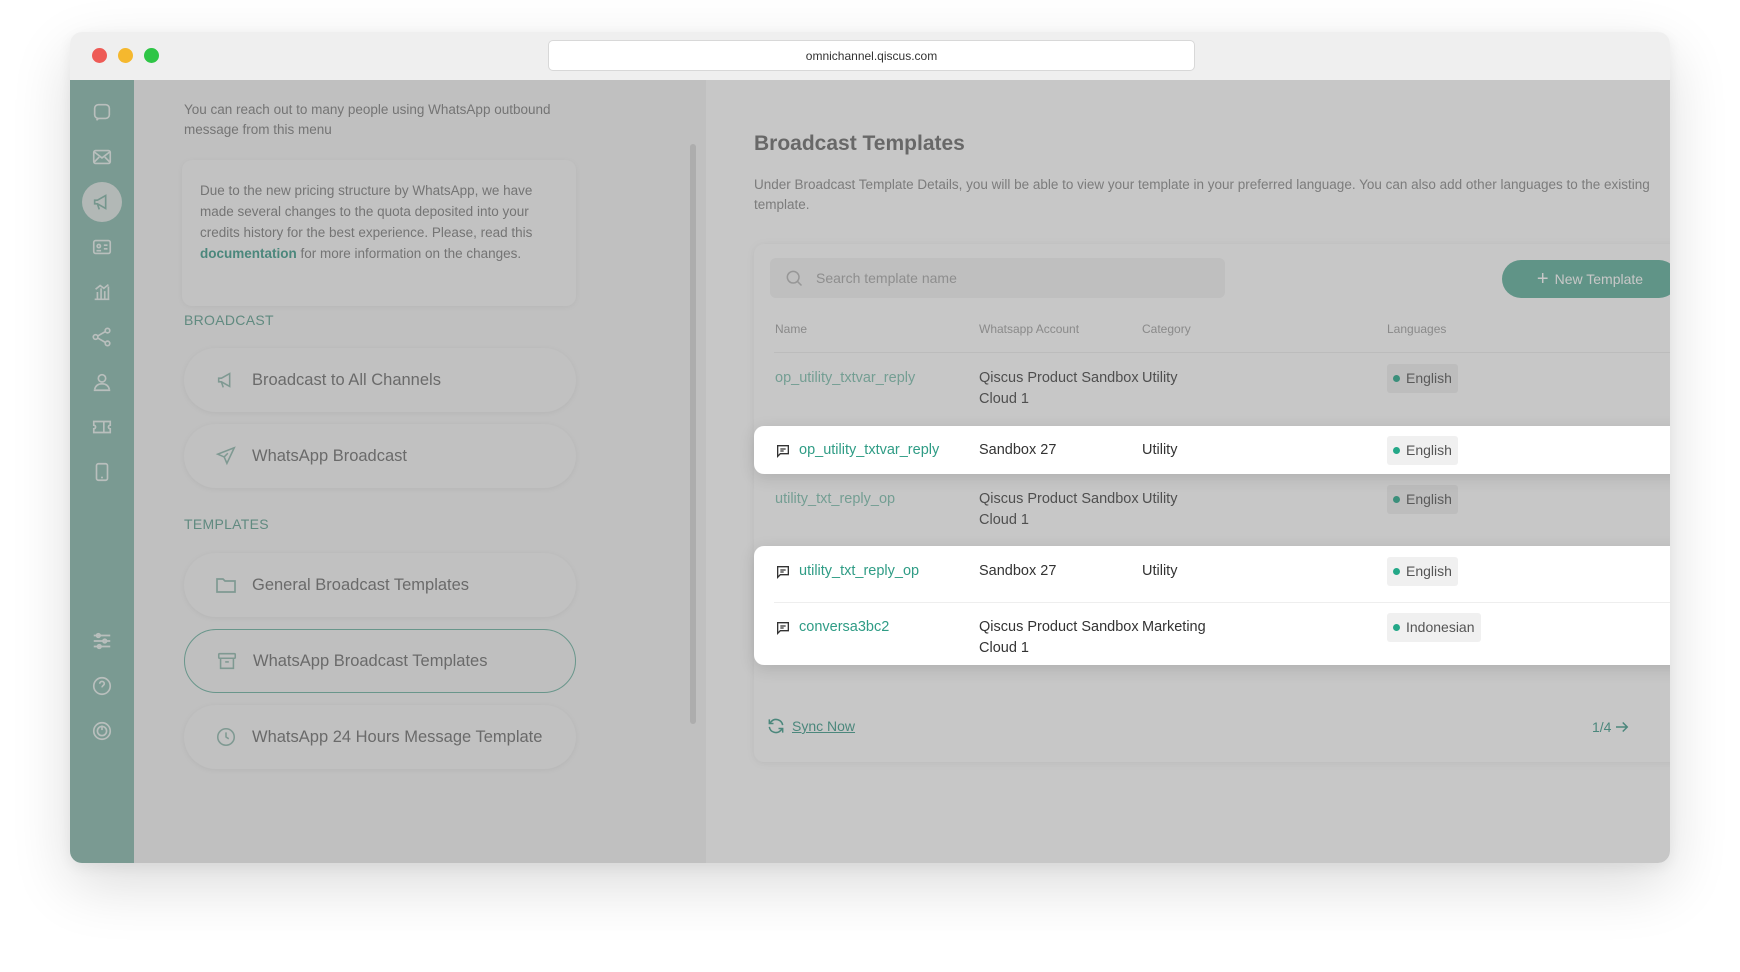 This screenshot has width=1740, height=972. I want to click on notice-text-end: for more information on the changes., so click(409, 253).